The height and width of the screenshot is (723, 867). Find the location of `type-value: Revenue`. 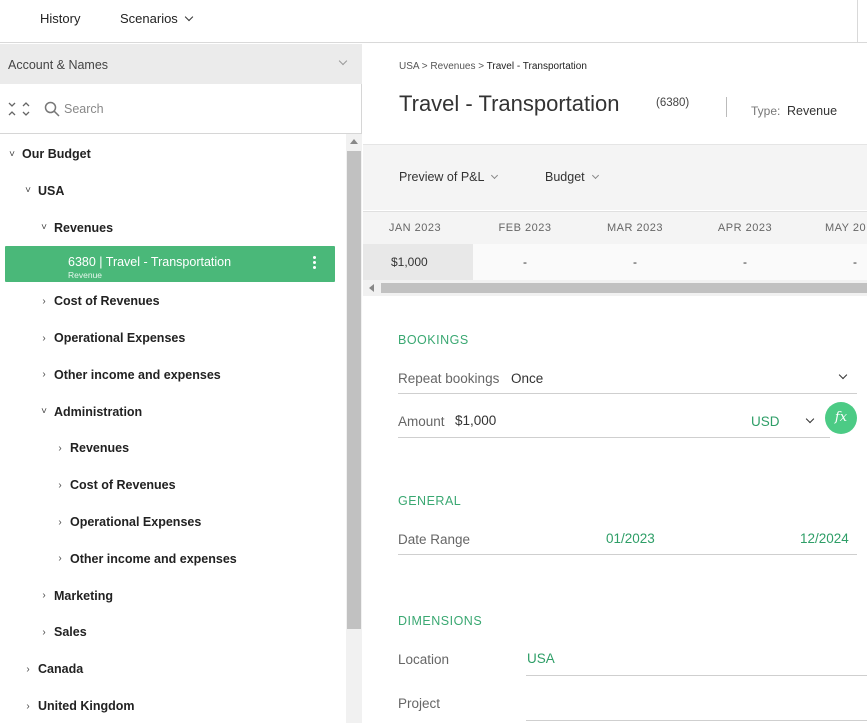

type-value: Revenue is located at coordinates (812, 111).